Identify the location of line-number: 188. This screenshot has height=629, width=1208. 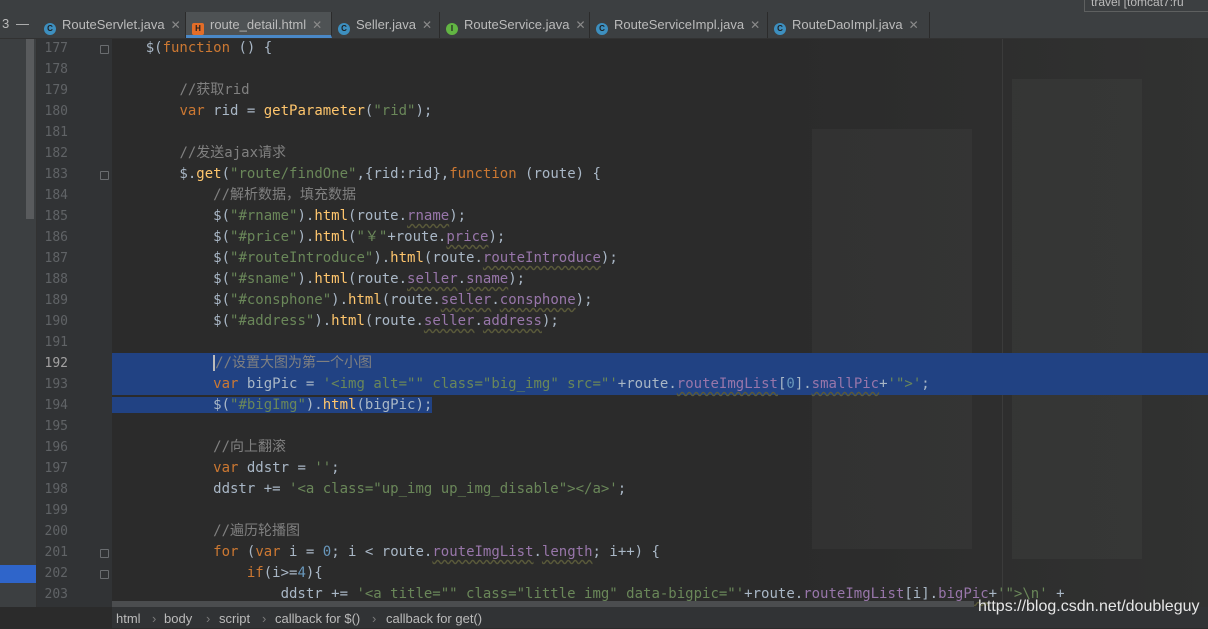
(56, 279).